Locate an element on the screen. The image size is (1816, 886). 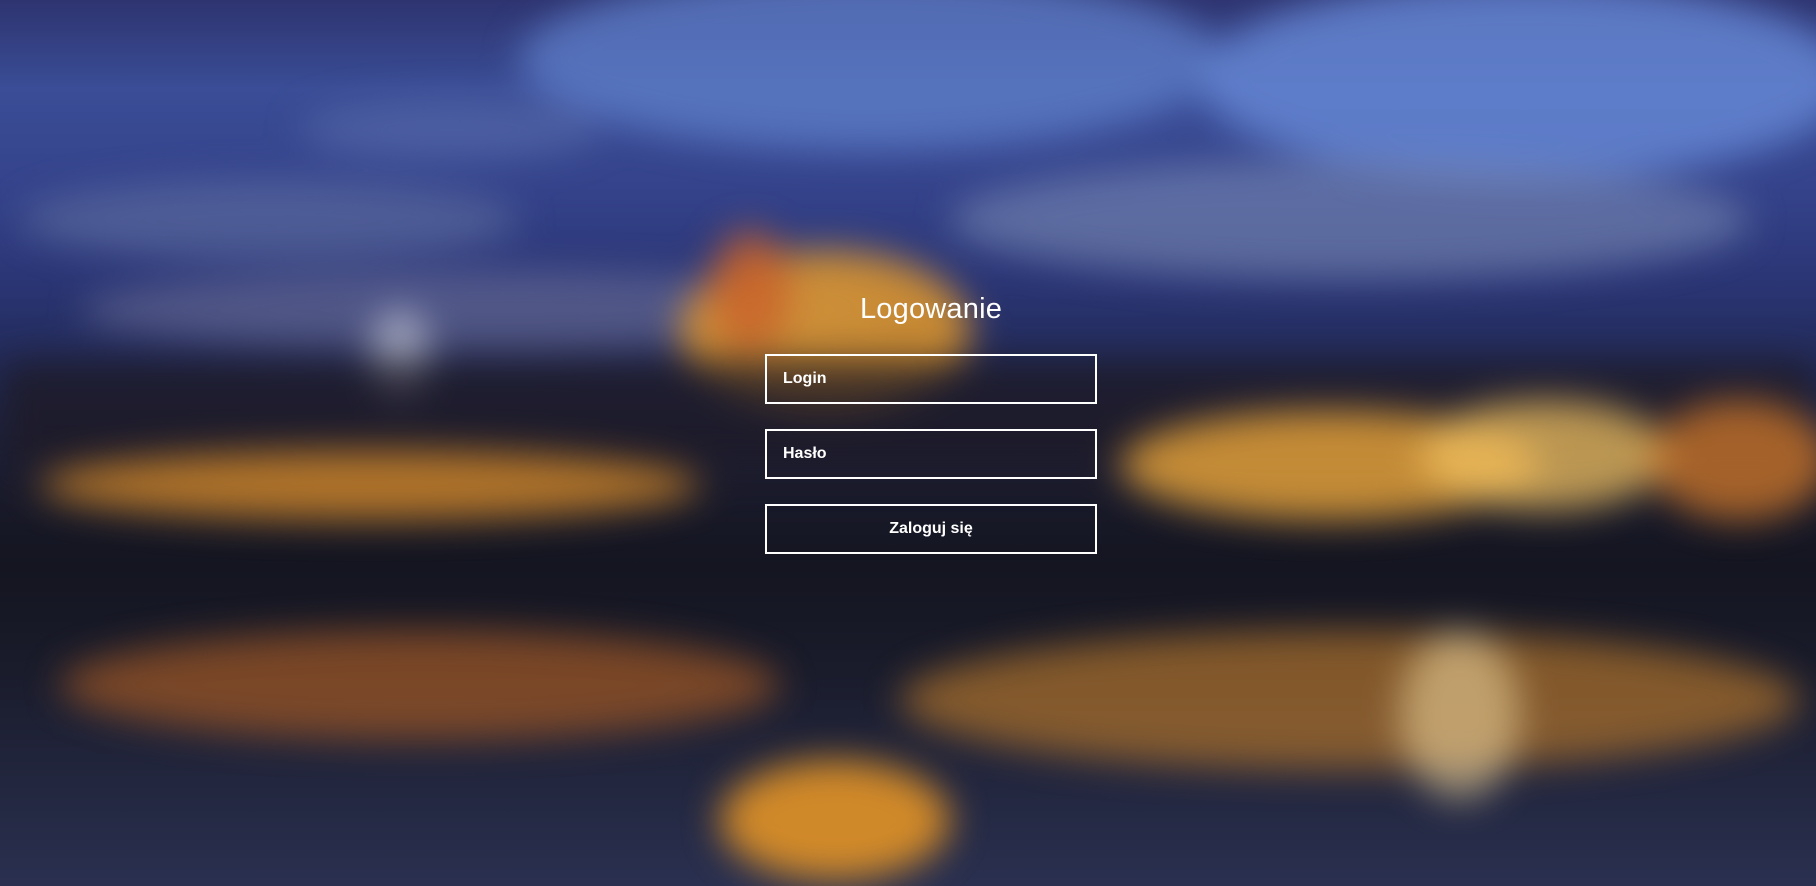
password-input is located at coordinates (931, 454).